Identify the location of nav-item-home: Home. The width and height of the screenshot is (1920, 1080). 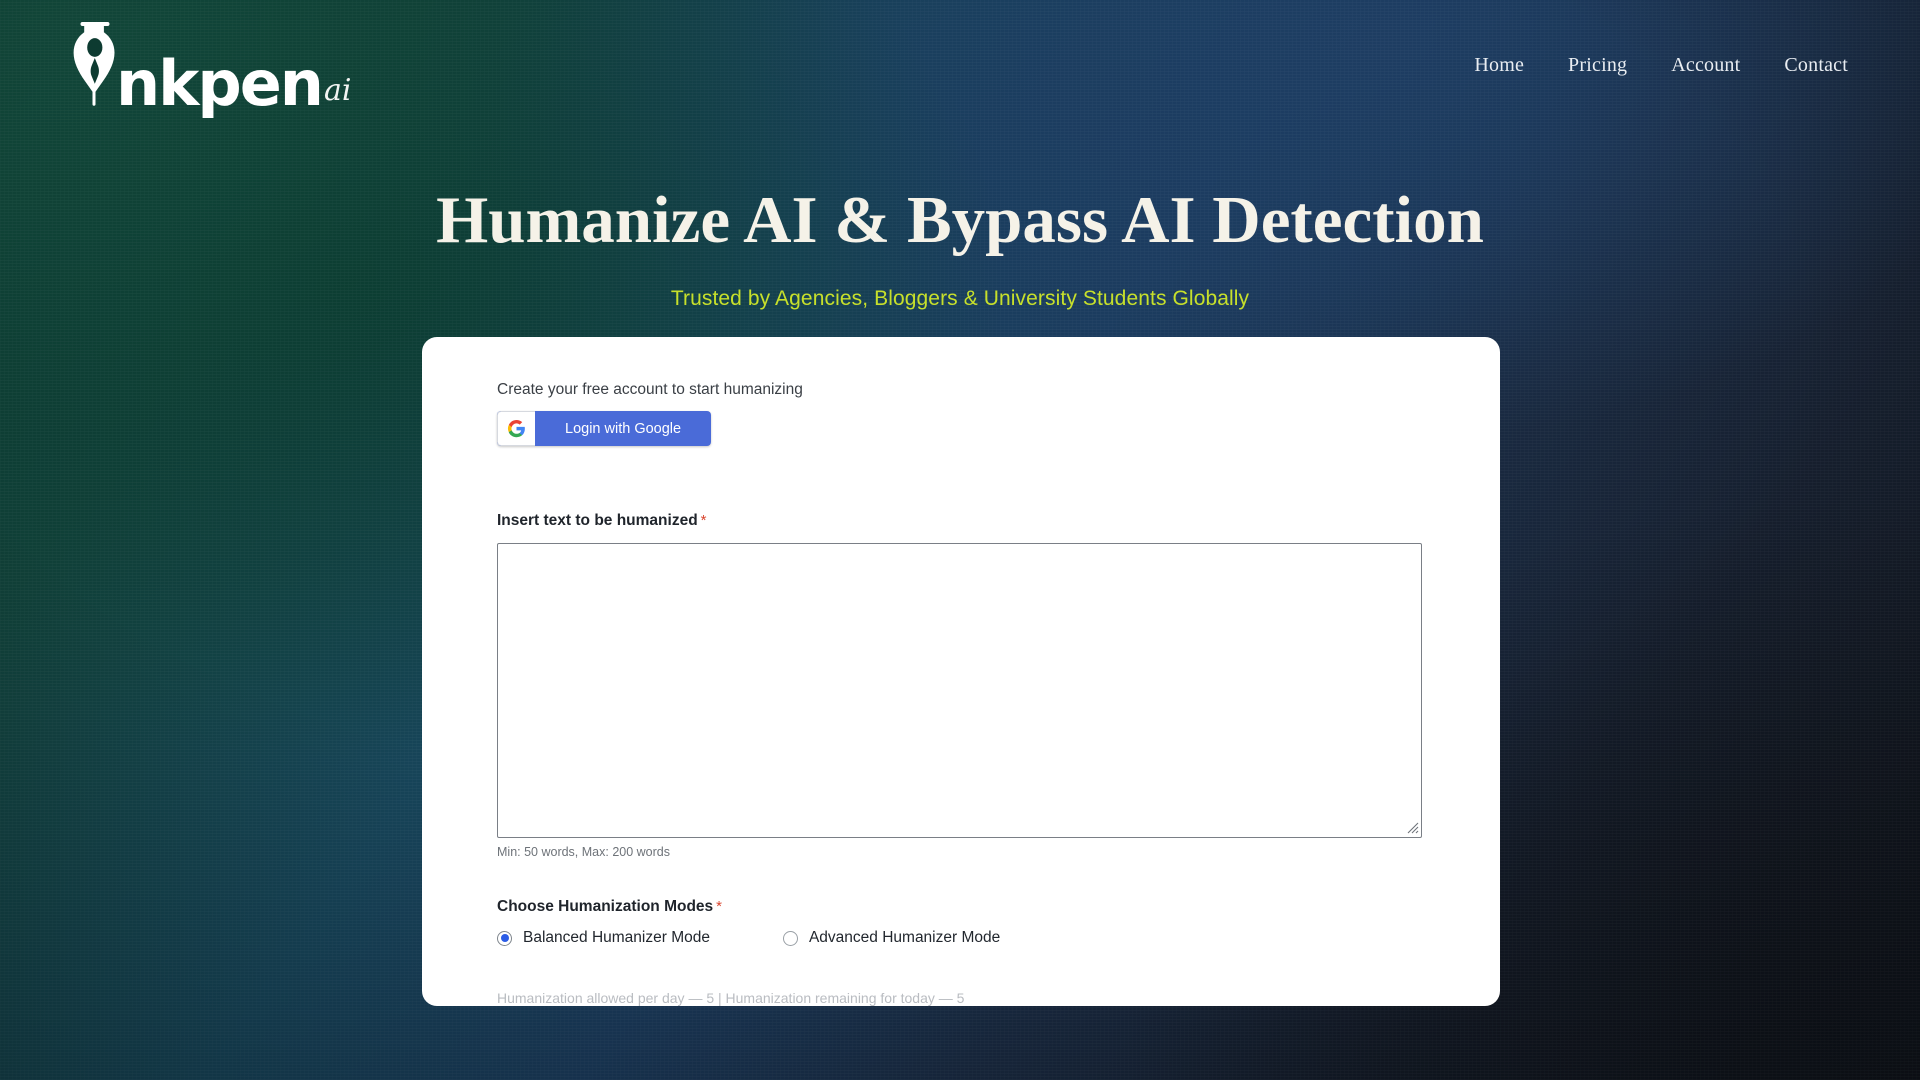
(1499, 65).